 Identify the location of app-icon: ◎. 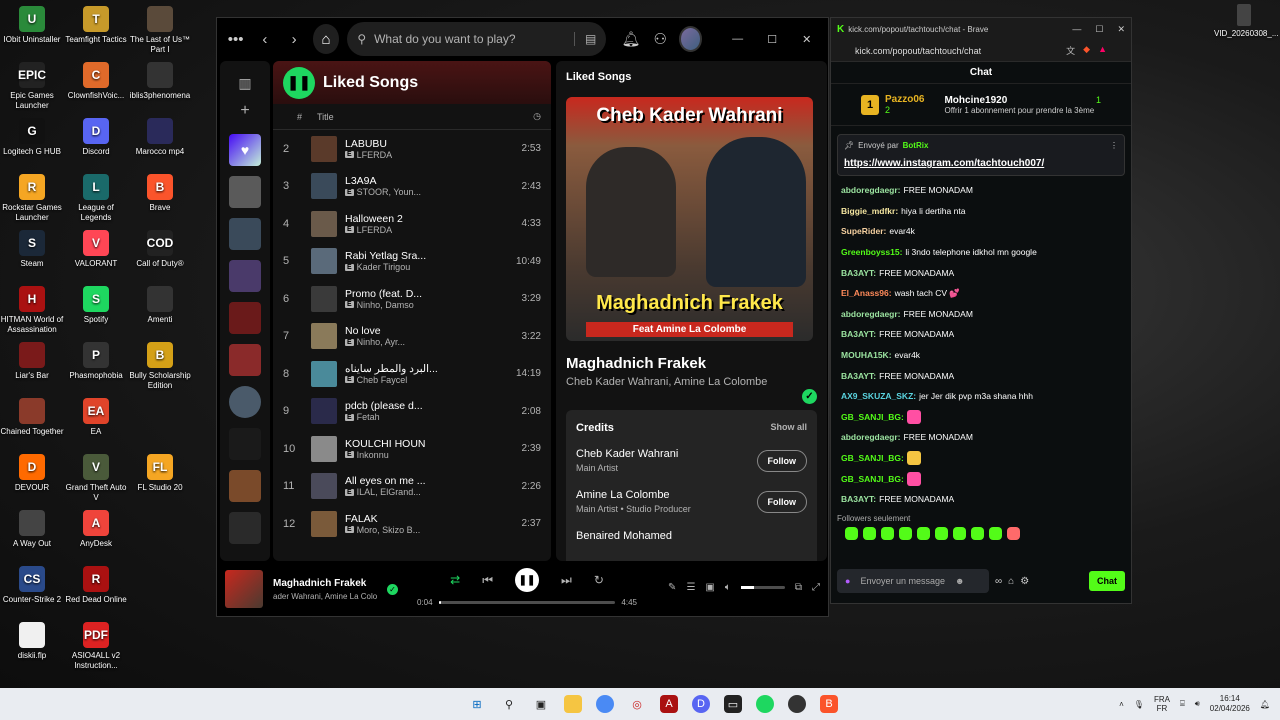
(637, 704).